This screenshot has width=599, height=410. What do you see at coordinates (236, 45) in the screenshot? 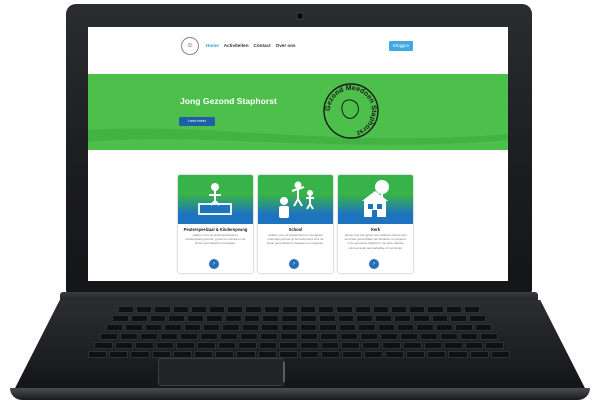
I see `nav-link-activiteiten: Activiteiten` at bounding box center [236, 45].